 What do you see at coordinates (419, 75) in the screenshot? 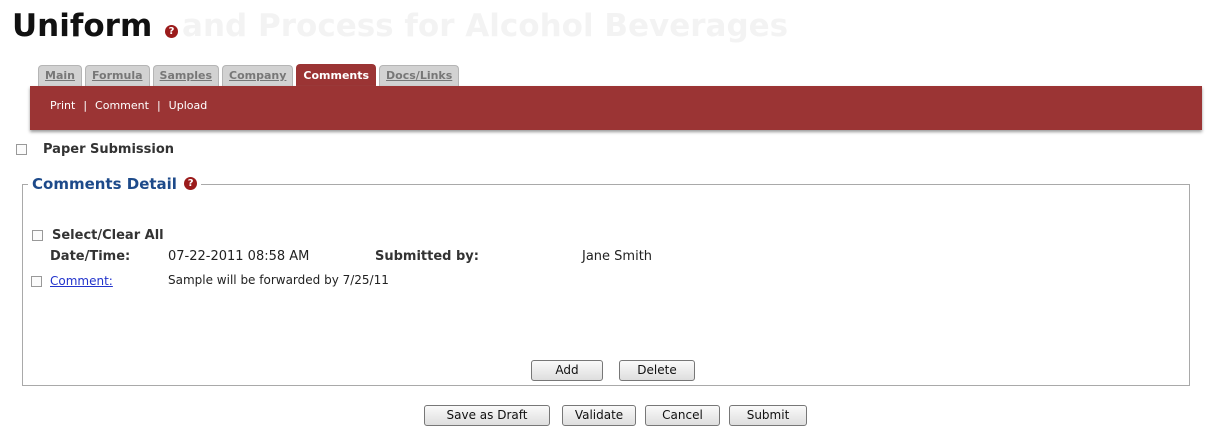
I see `tab-docs-links: Docs/Links` at bounding box center [419, 75].